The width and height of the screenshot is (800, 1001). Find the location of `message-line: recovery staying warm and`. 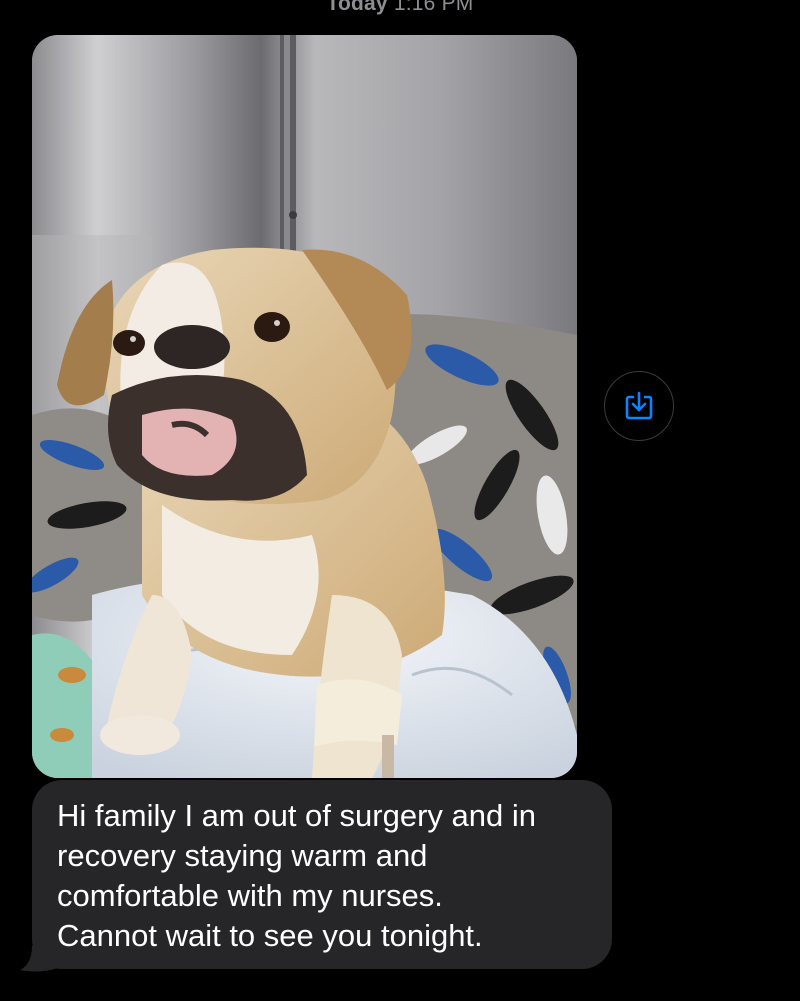

message-line: recovery staying warm and is located at coordinates (242, 855).